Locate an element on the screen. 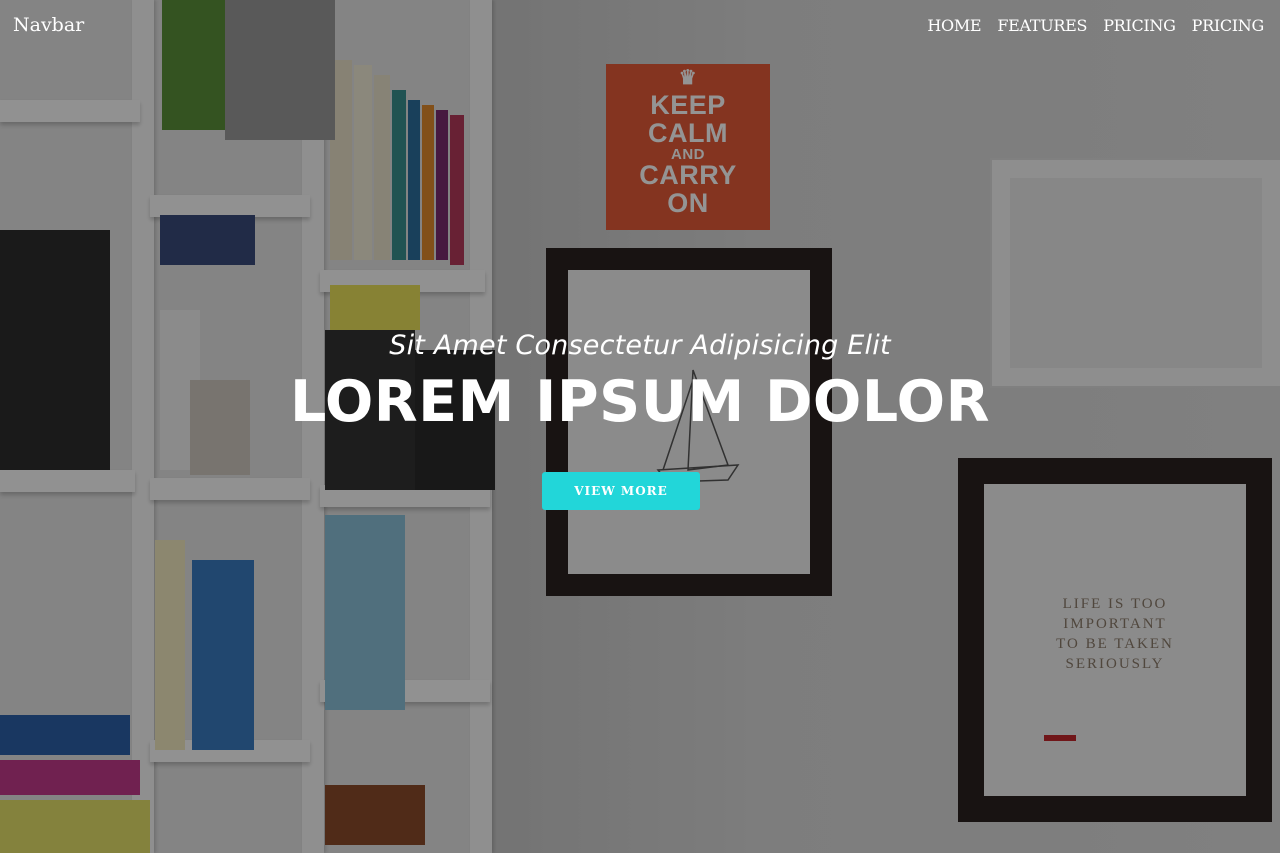  nav-link-pricing-2: PRICING is located at coordinates (1228, 25).